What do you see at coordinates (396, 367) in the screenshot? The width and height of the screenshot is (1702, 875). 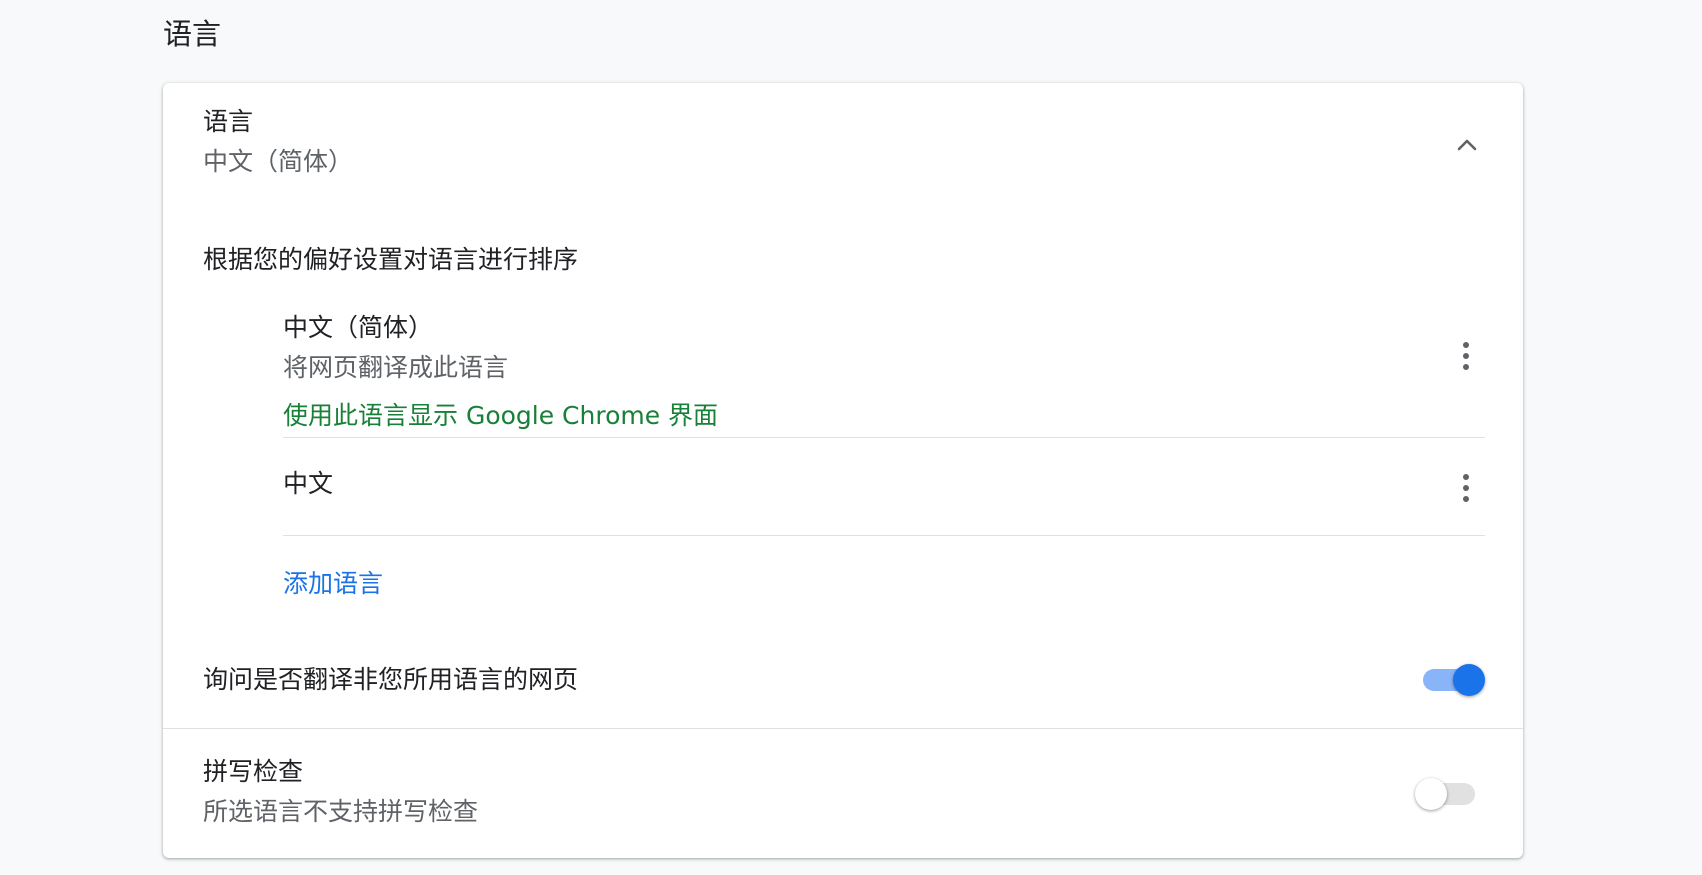 I see `language-item-note: 将网页翻译成此语言` at bounding box center [396, 367].